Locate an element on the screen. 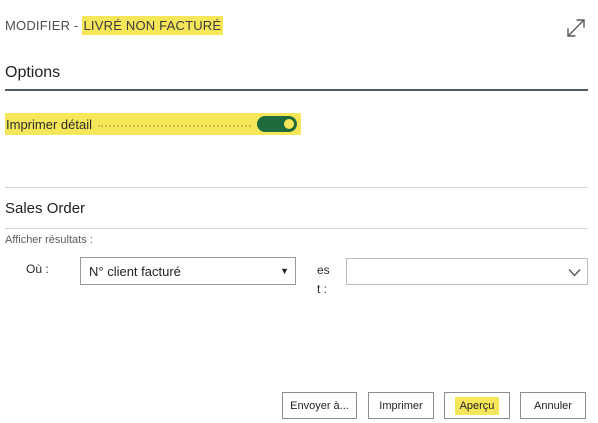  preview-button-label: Aperçu is located at coordinates (477, 405).